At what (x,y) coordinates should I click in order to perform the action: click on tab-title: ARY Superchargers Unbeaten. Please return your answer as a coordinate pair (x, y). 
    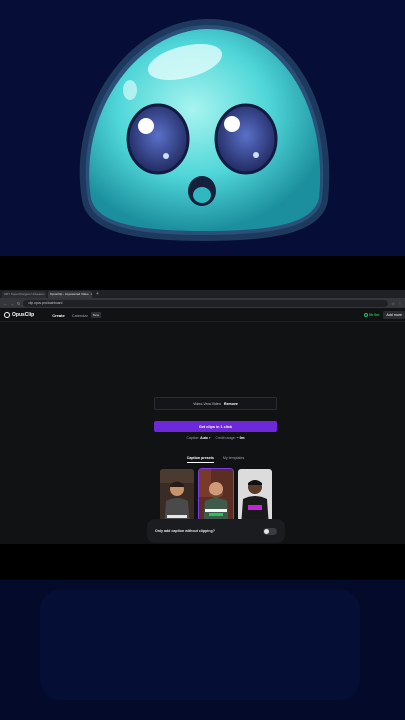
    Looking at the image, I should click on (24, 293).